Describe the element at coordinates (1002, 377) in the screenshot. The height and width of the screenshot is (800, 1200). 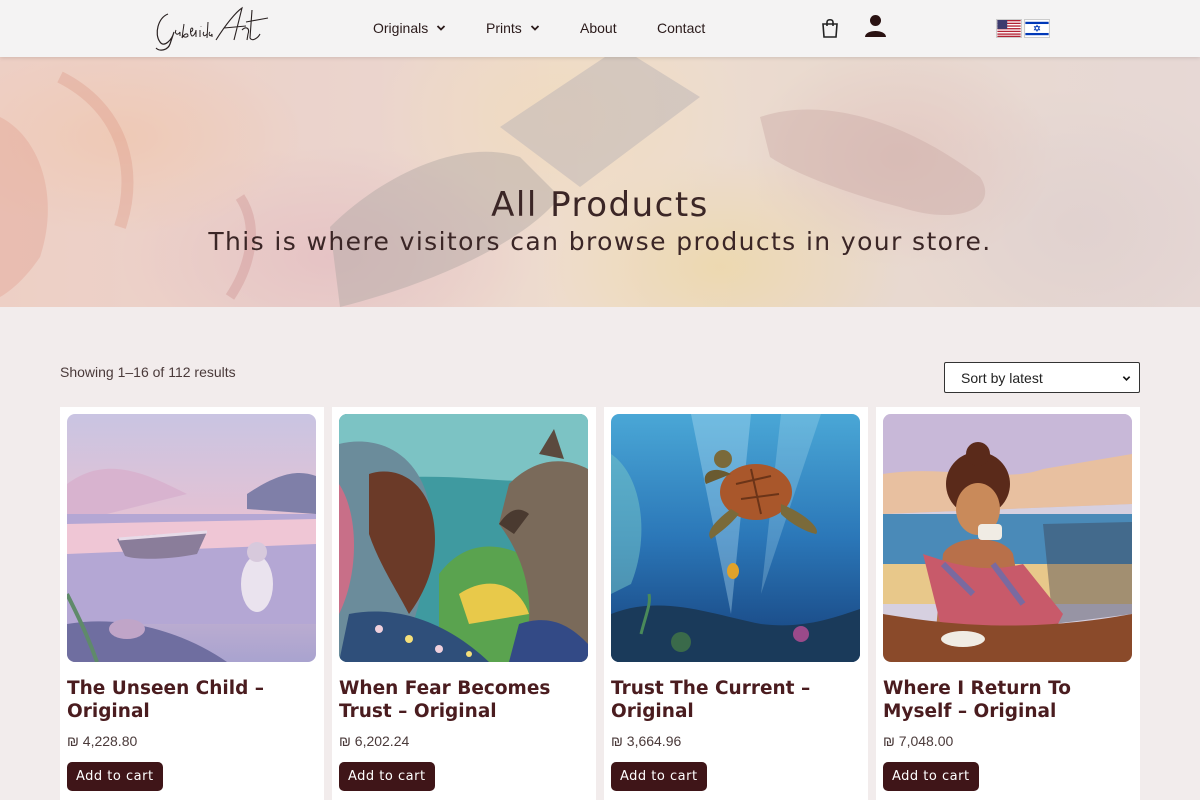
I see `sort-select-value: Sort by latest` at that location.